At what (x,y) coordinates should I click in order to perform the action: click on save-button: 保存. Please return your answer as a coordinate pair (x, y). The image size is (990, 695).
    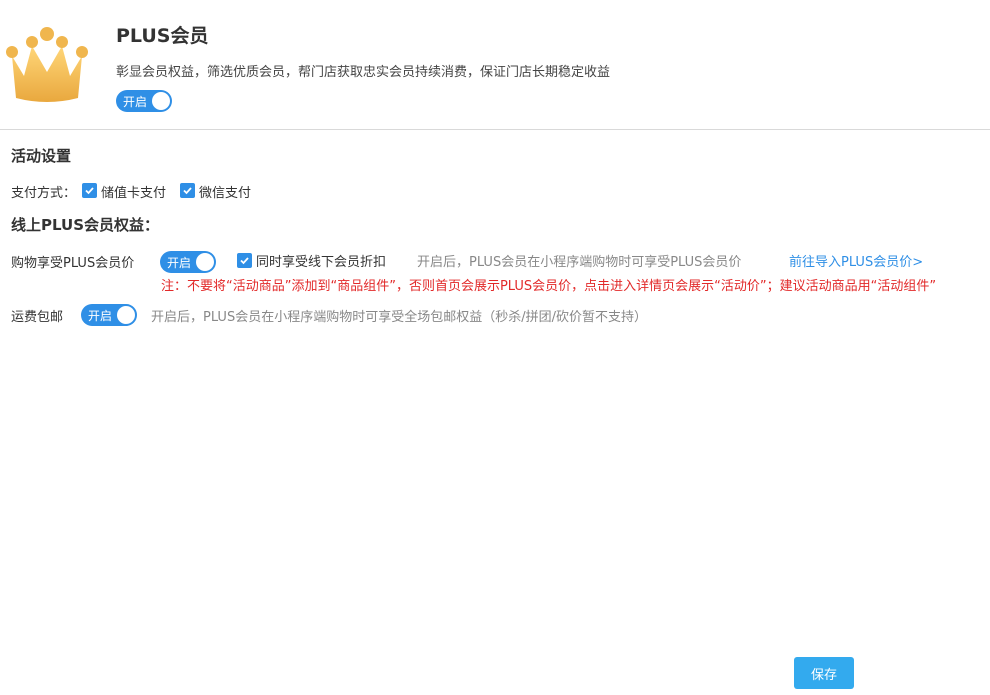
    Looking at the image, I should click on (824, 673).